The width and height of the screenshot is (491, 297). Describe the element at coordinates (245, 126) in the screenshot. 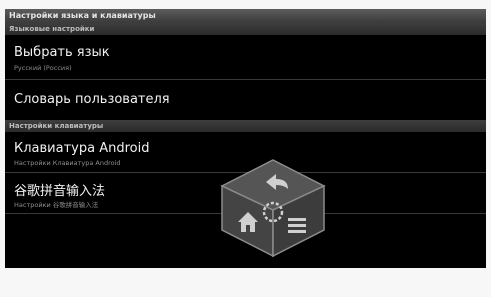

I see `section-header-keyboard: Настройки клавиатуры` at that location.